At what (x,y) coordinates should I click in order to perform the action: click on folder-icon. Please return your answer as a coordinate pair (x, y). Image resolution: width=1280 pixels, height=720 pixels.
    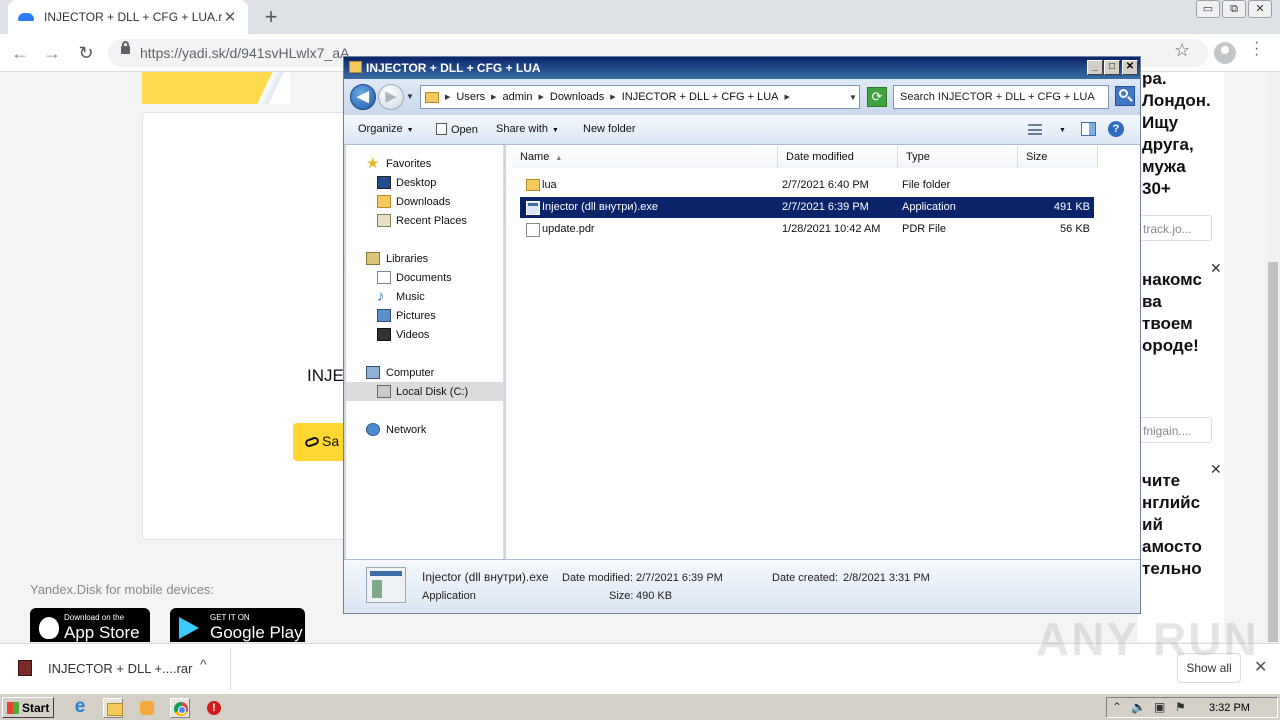
    Looking at the image, I should click on (432, 97).